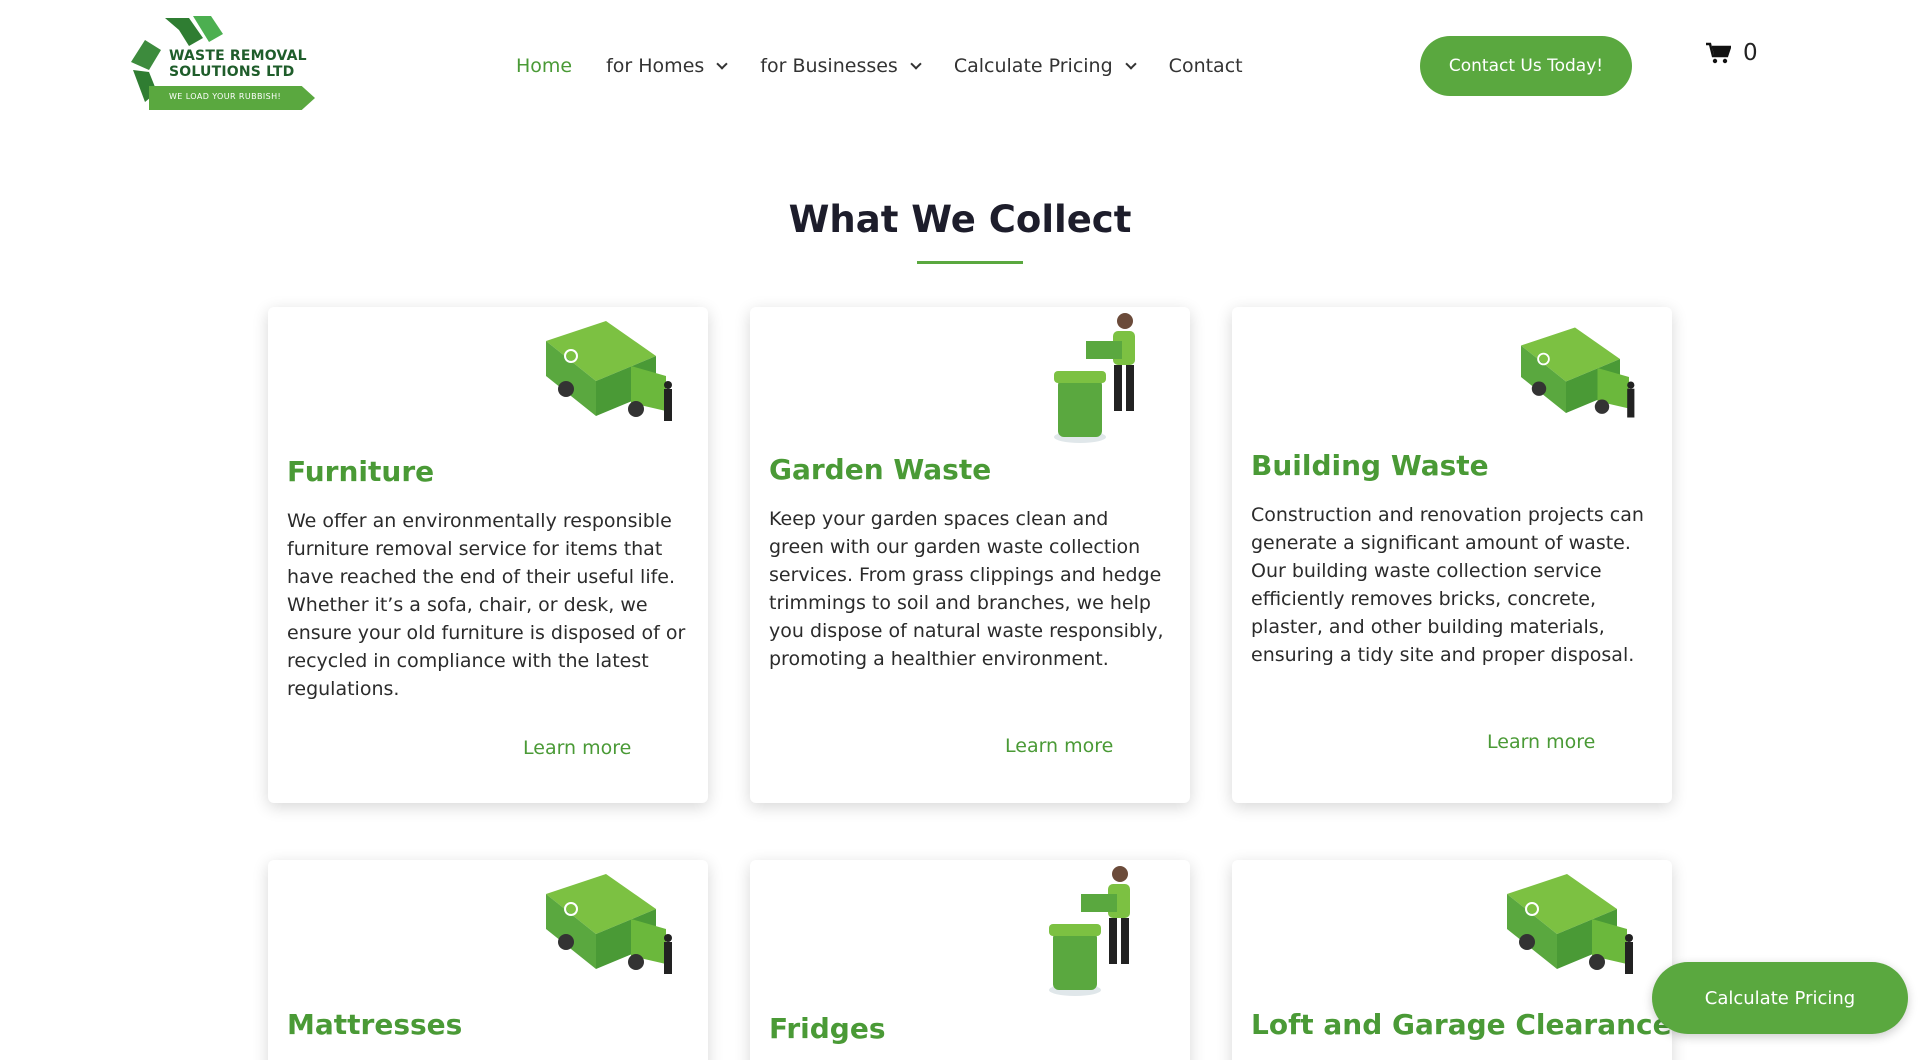 This screenshot has height=1060, width=1920. I want to click on card-title: Mattresses, so click(375, 1024).